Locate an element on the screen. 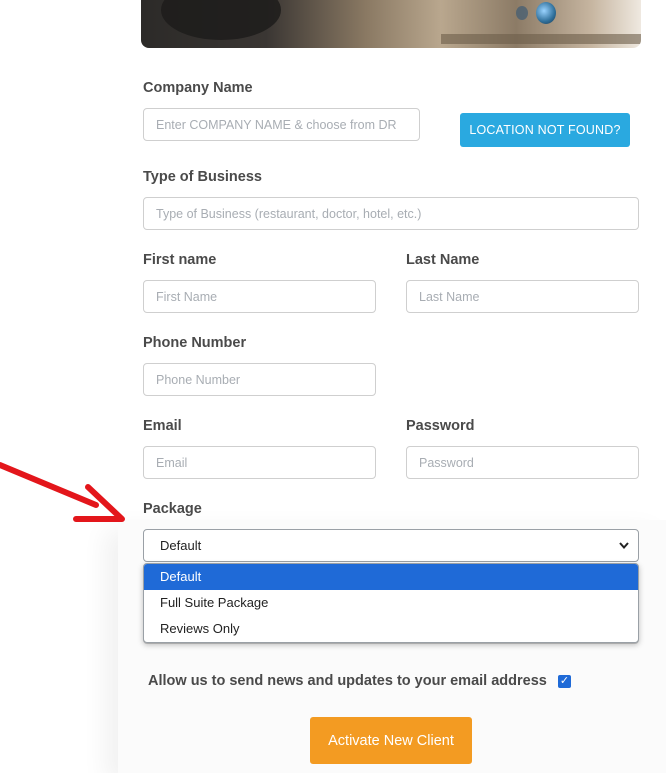  last-name-input is located at coordinates (522, 296).